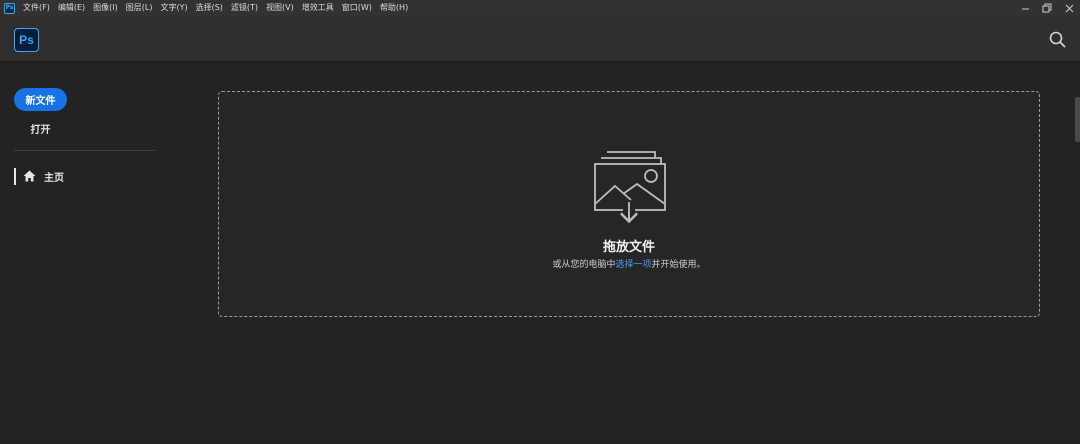 The height and width of the screenshot is (444, 1080). What do you see at coordinates (280, 8) in the screenshot?
I see `menu-view: 视图(V)` at bounding box center [280, 8].